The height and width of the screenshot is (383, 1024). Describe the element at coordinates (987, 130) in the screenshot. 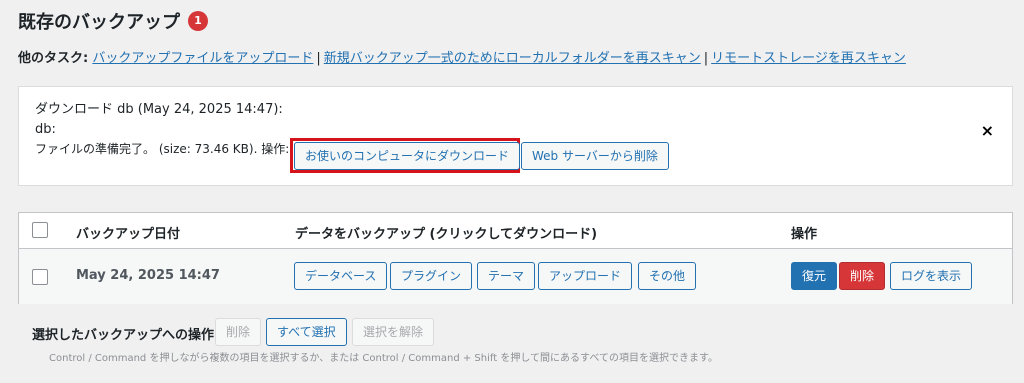

I see `close-icon: ×` at that location.